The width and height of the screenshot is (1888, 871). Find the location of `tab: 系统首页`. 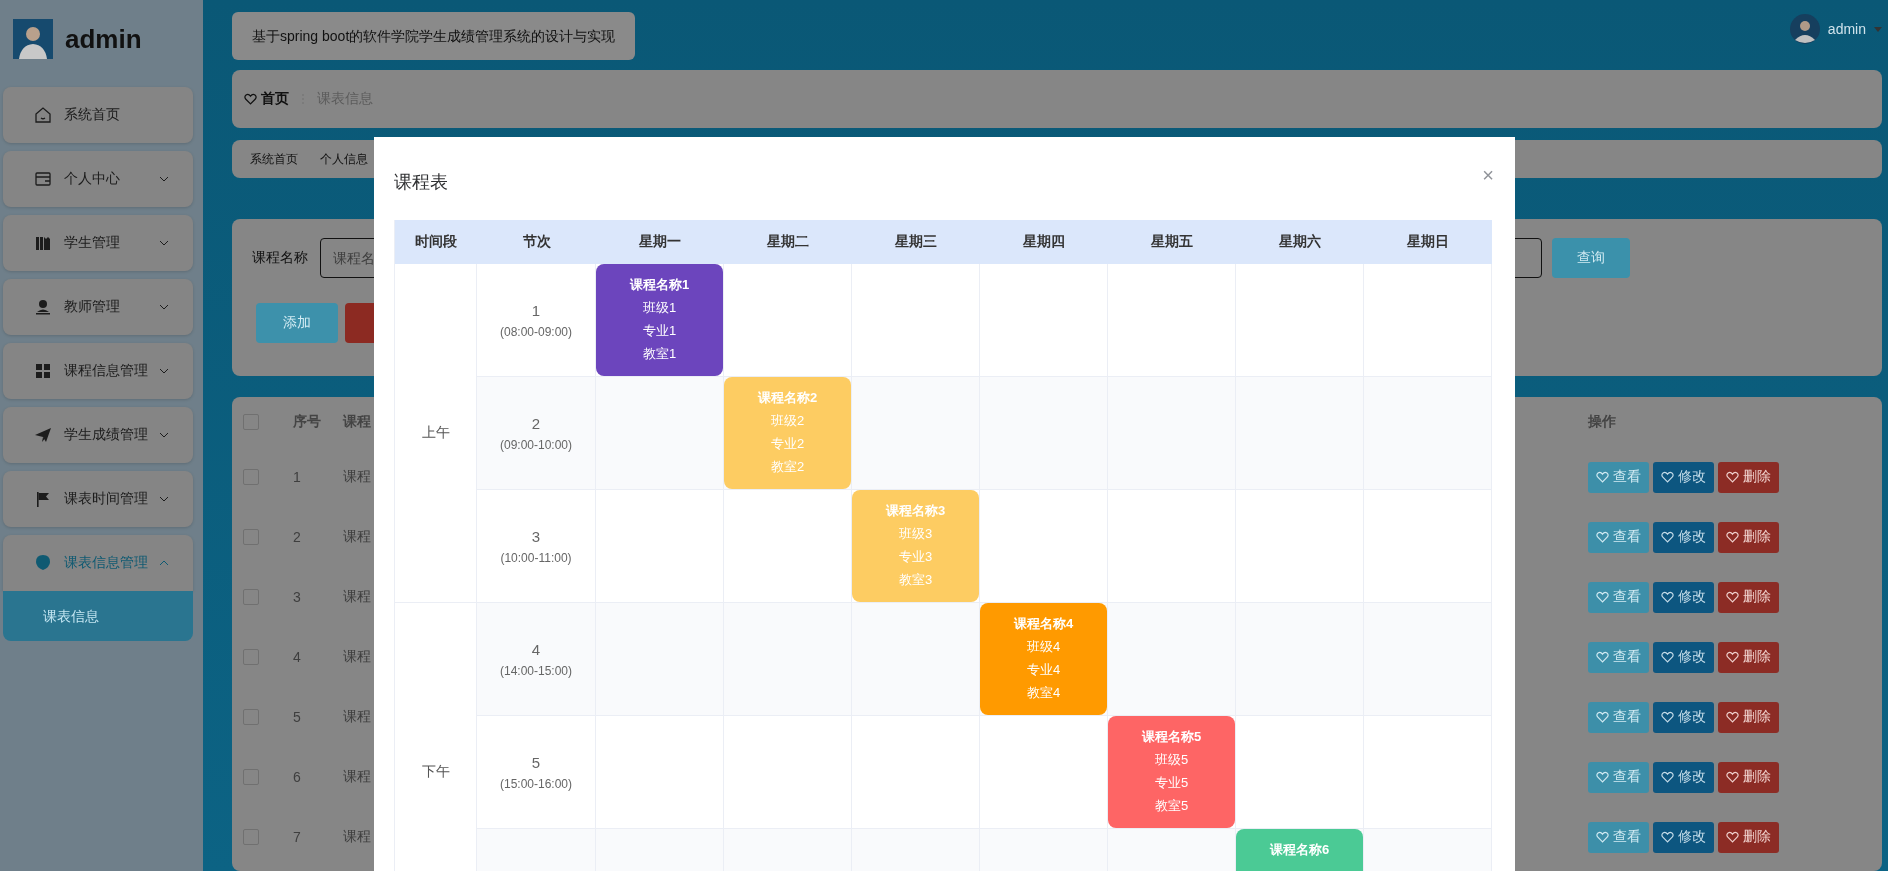

tab: 系统首页 is located at coordinates (274, 159).